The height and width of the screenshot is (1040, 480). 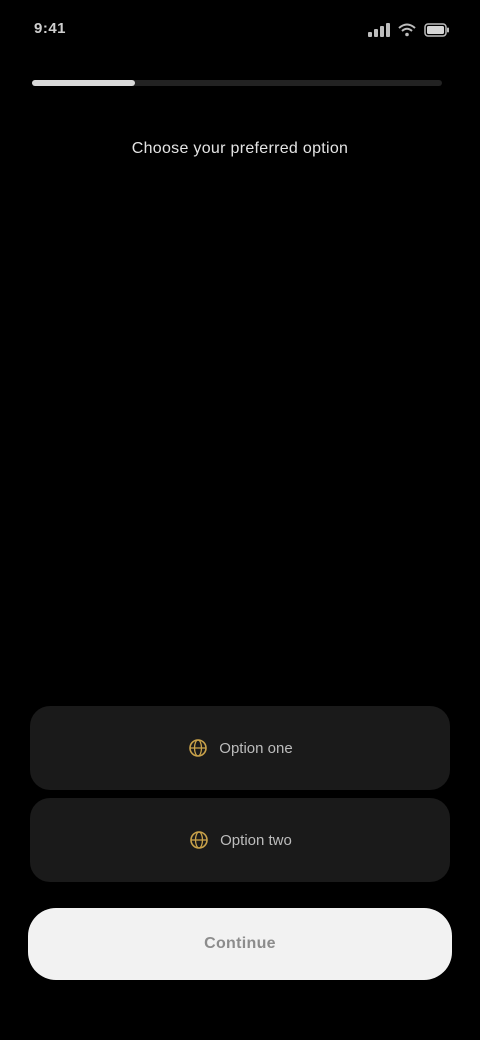 I want to click on option-label-2: Option two, so click(x=256, y=840).